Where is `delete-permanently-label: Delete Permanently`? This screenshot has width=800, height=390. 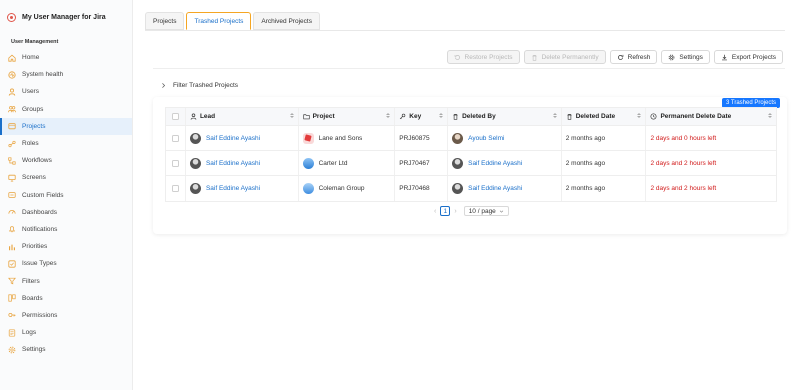
delete-permanently-label: Delete Permanently is located at coordinates (570, 57).